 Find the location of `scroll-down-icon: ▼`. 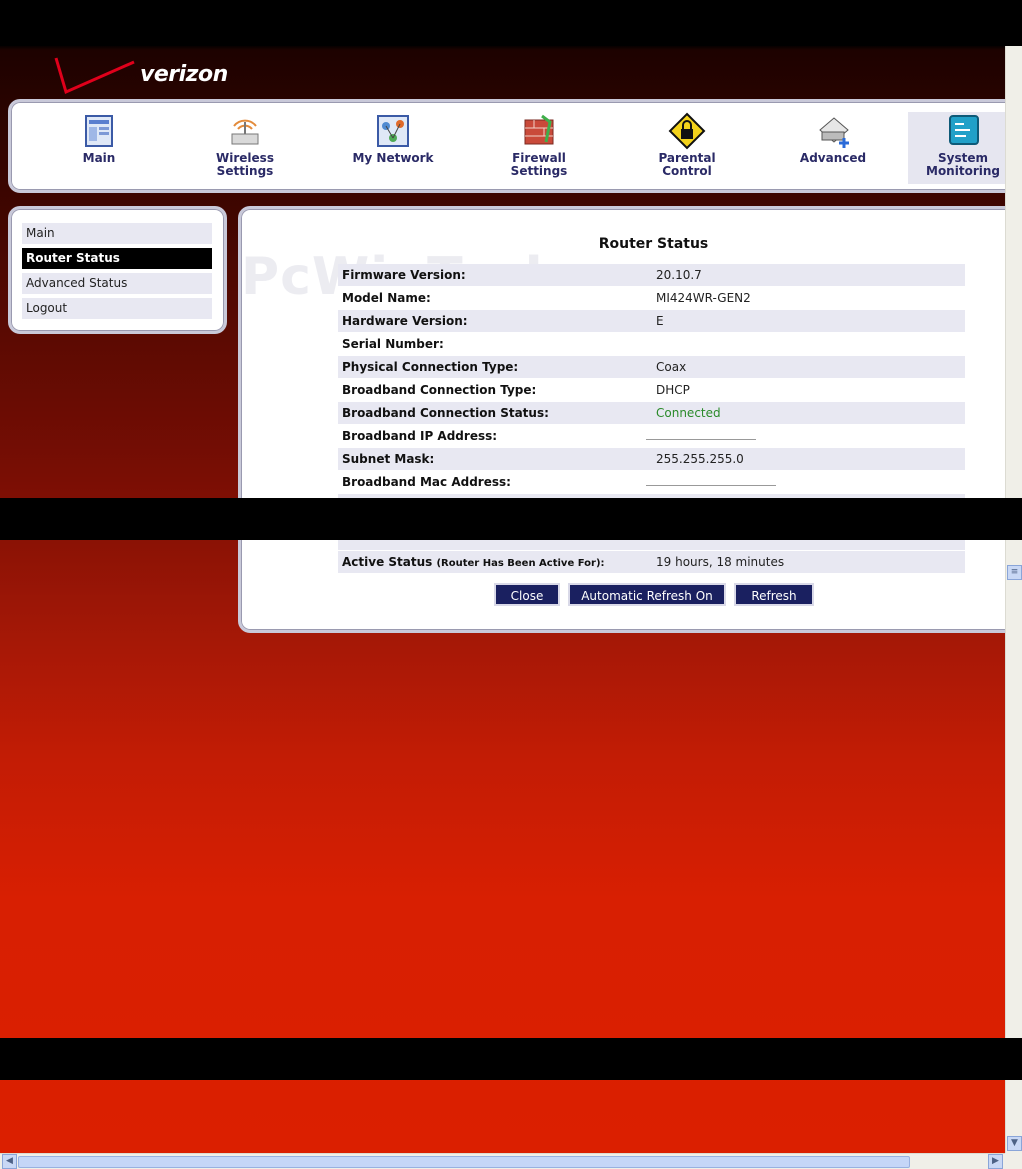

scroll-down-icon: ▼ is located at coordinates (1014, 1143).